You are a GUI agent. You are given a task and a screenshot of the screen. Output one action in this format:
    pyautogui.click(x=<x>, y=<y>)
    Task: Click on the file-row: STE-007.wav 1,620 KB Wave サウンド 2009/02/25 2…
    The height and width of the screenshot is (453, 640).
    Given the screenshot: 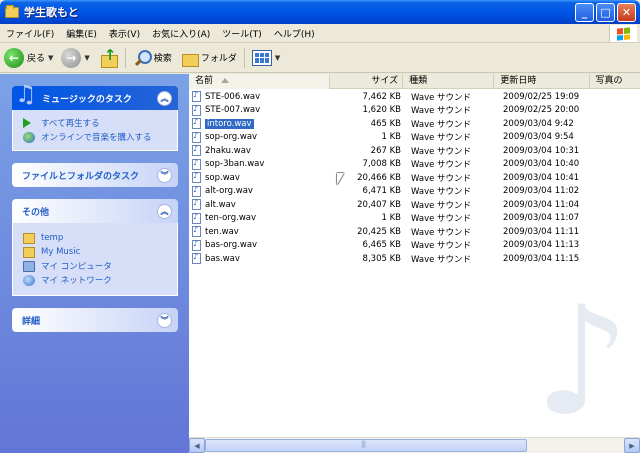 What is the action you would take?
    pyautogui.click(x=414, y=111)
    